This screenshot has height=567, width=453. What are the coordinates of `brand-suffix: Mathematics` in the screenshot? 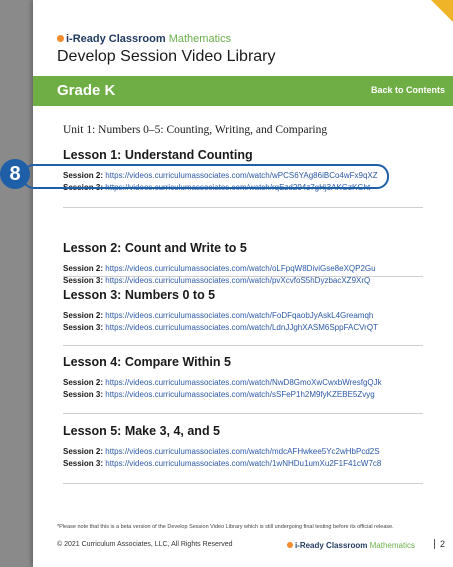 It's located at (200, 39).